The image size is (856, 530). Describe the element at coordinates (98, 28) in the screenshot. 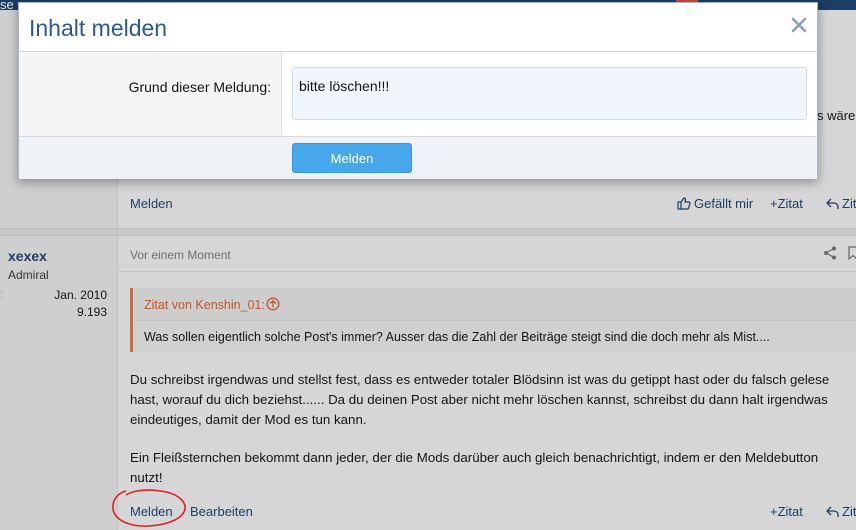

I see `dialog-title: Inhalt melden` at that location.